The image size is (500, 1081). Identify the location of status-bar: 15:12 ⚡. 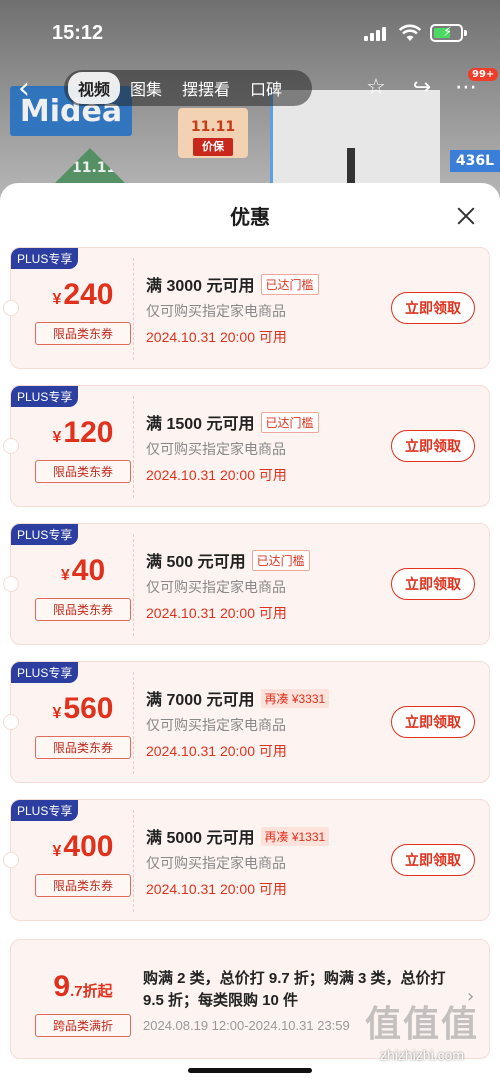
(250, 32).